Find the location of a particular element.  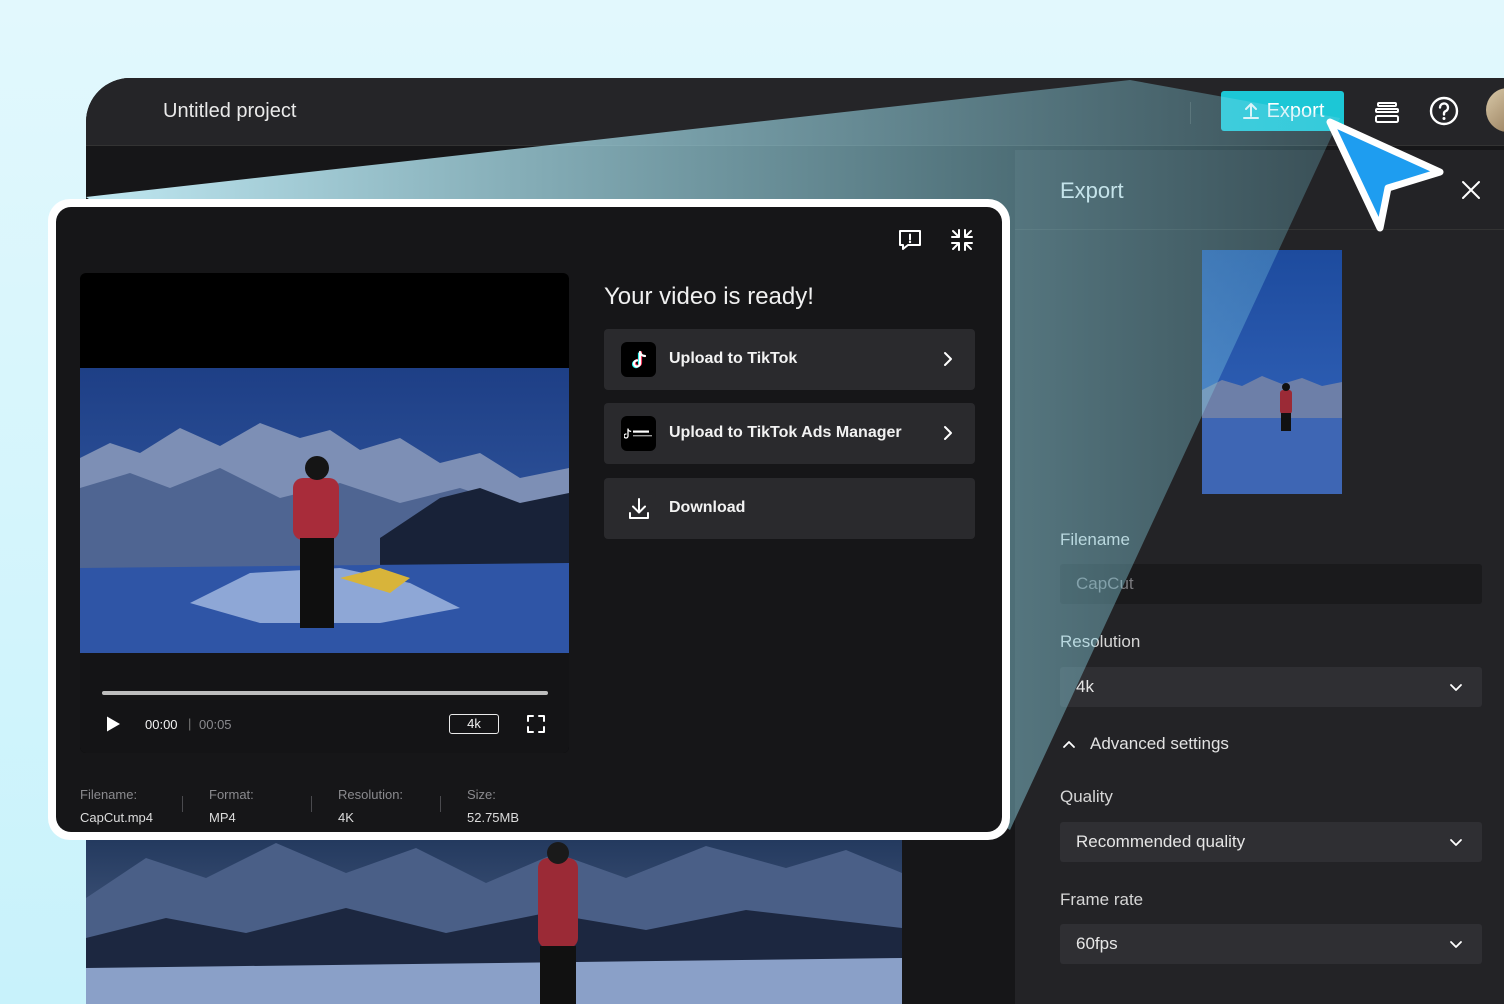

download-label: Download is located at coordinates (707, 507).